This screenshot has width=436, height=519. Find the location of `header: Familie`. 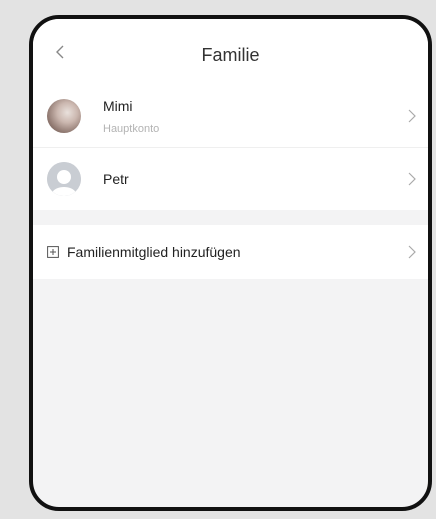

header: Familie is located at coordinates (230, 52).